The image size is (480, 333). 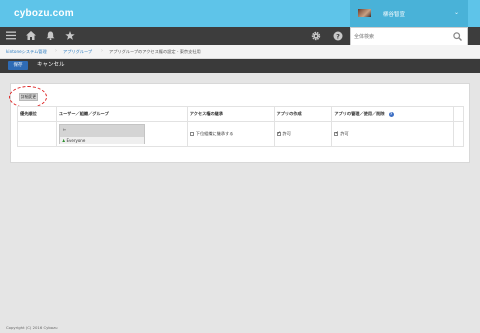 What do you see at coordinates (336, 133) in the screenshot?
I see `manage-checkbox` at bounding box center [336, 133].